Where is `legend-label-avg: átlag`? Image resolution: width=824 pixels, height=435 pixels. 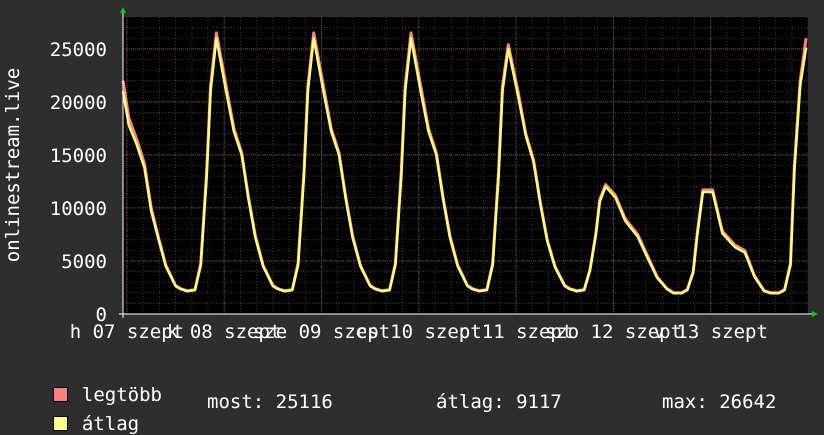 legend-label-avg: átlag is located at coordinates (110, 424).